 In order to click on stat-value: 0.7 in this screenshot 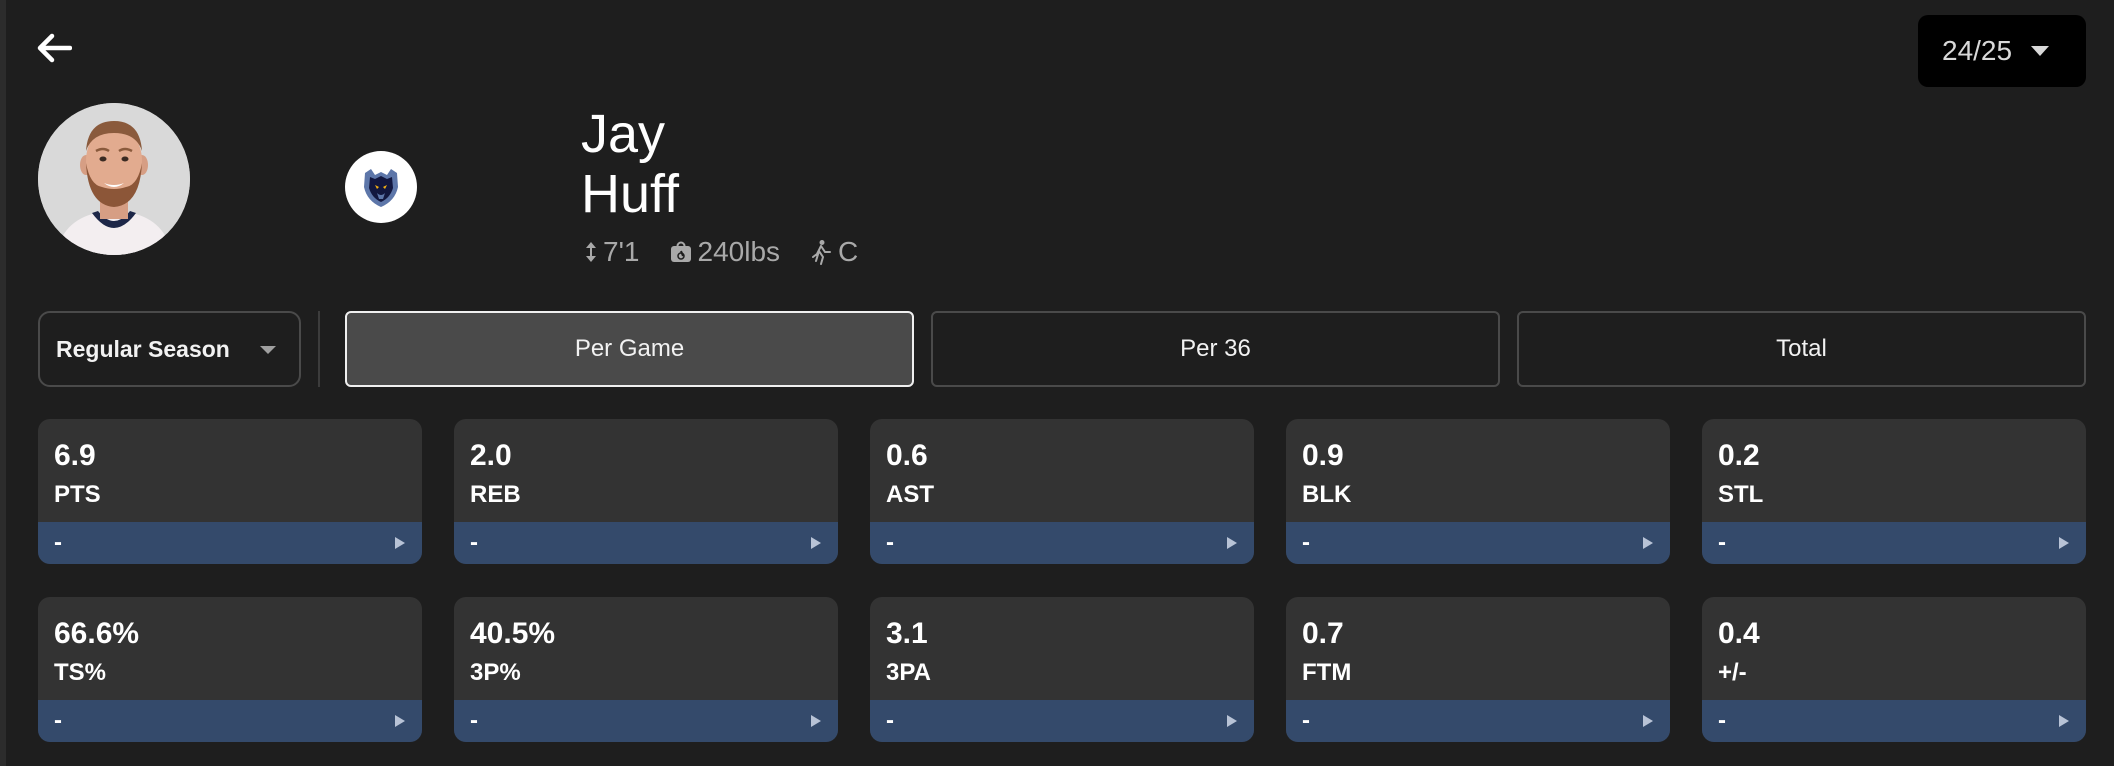, I will do `click(1323, 633)`.